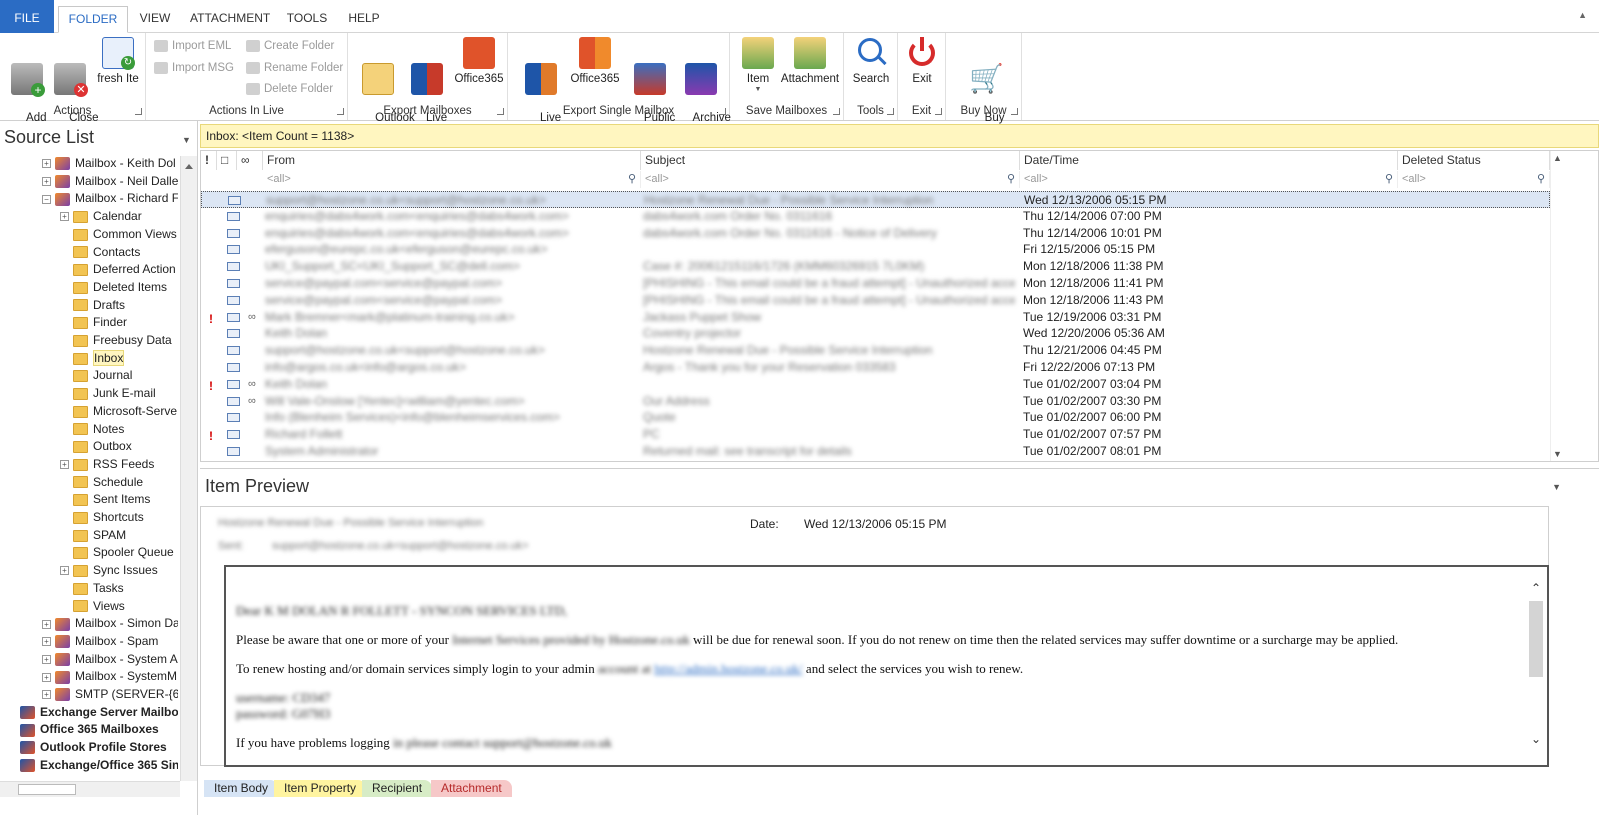  Describe the element at coordinates (1537, 666) in the screenshot. I see `message-body-scrollbar: ⌃ ⌄` at that location.